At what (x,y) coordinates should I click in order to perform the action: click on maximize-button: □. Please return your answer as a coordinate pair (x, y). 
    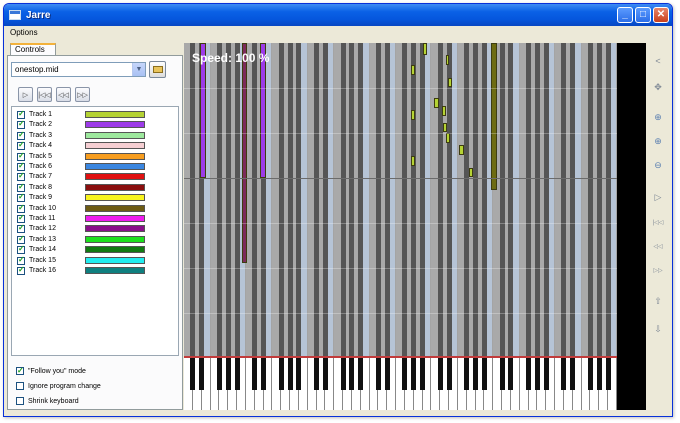
    Looking at the image, I should click on (643, 15).